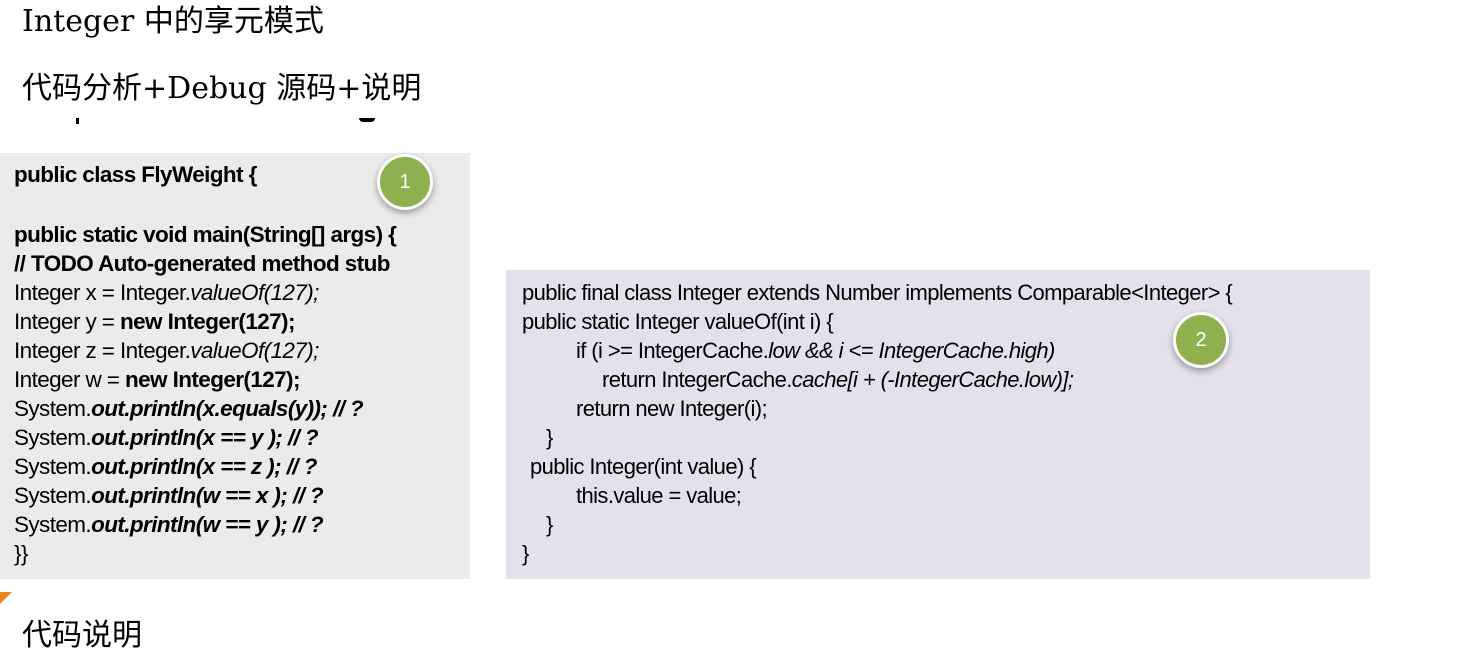 The image size is (1457, 653). What do you see at coordinates (173, 21) in the screenshot?
I see `page-title: Integer 中的享元模式` at bounding box center [173, 21].